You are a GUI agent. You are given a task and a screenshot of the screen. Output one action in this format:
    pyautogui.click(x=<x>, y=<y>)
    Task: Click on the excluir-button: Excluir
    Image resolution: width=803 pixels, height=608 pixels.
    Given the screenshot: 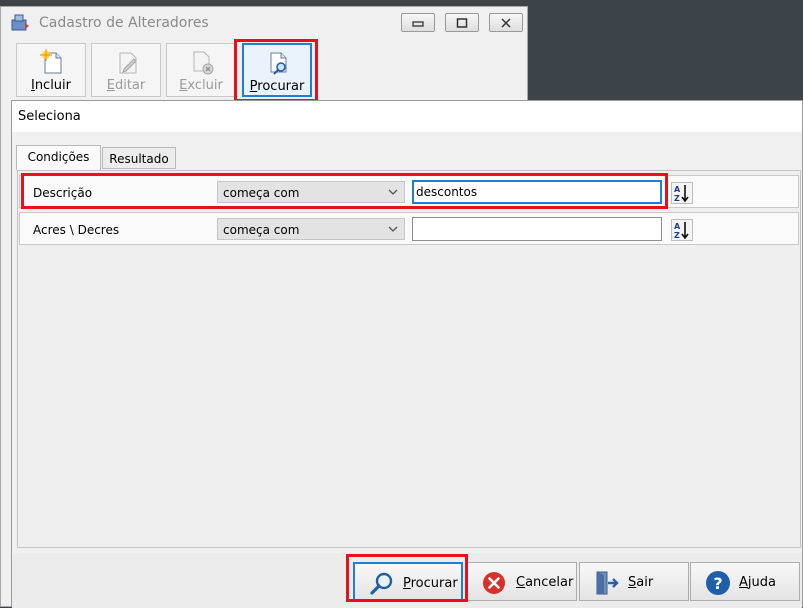 What is the action you would take?
    pyautogui.click(x=201, y=70)
    